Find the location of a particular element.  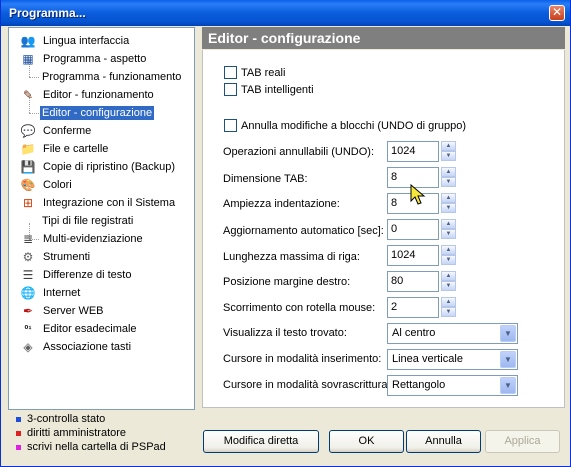

speech-bubble-icon: 💬 is located at coordinates (28, 131).